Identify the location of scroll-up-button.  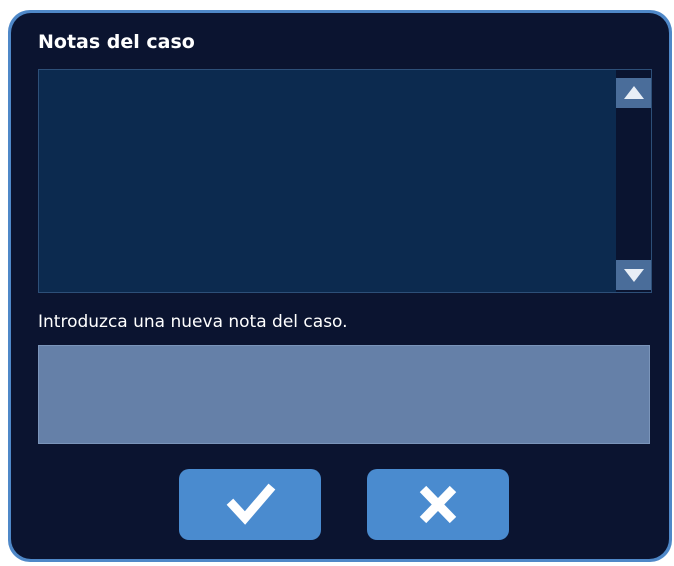
(633, 93).